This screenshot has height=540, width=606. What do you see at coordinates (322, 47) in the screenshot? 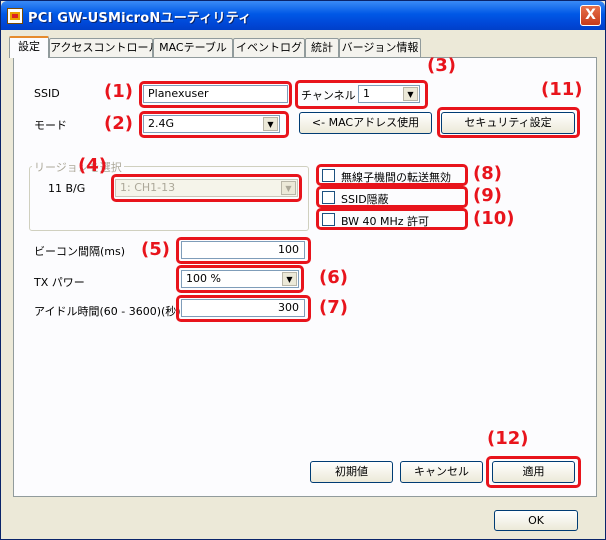
I see `tab-statistics: 統計` at bounding box center [322, 47].